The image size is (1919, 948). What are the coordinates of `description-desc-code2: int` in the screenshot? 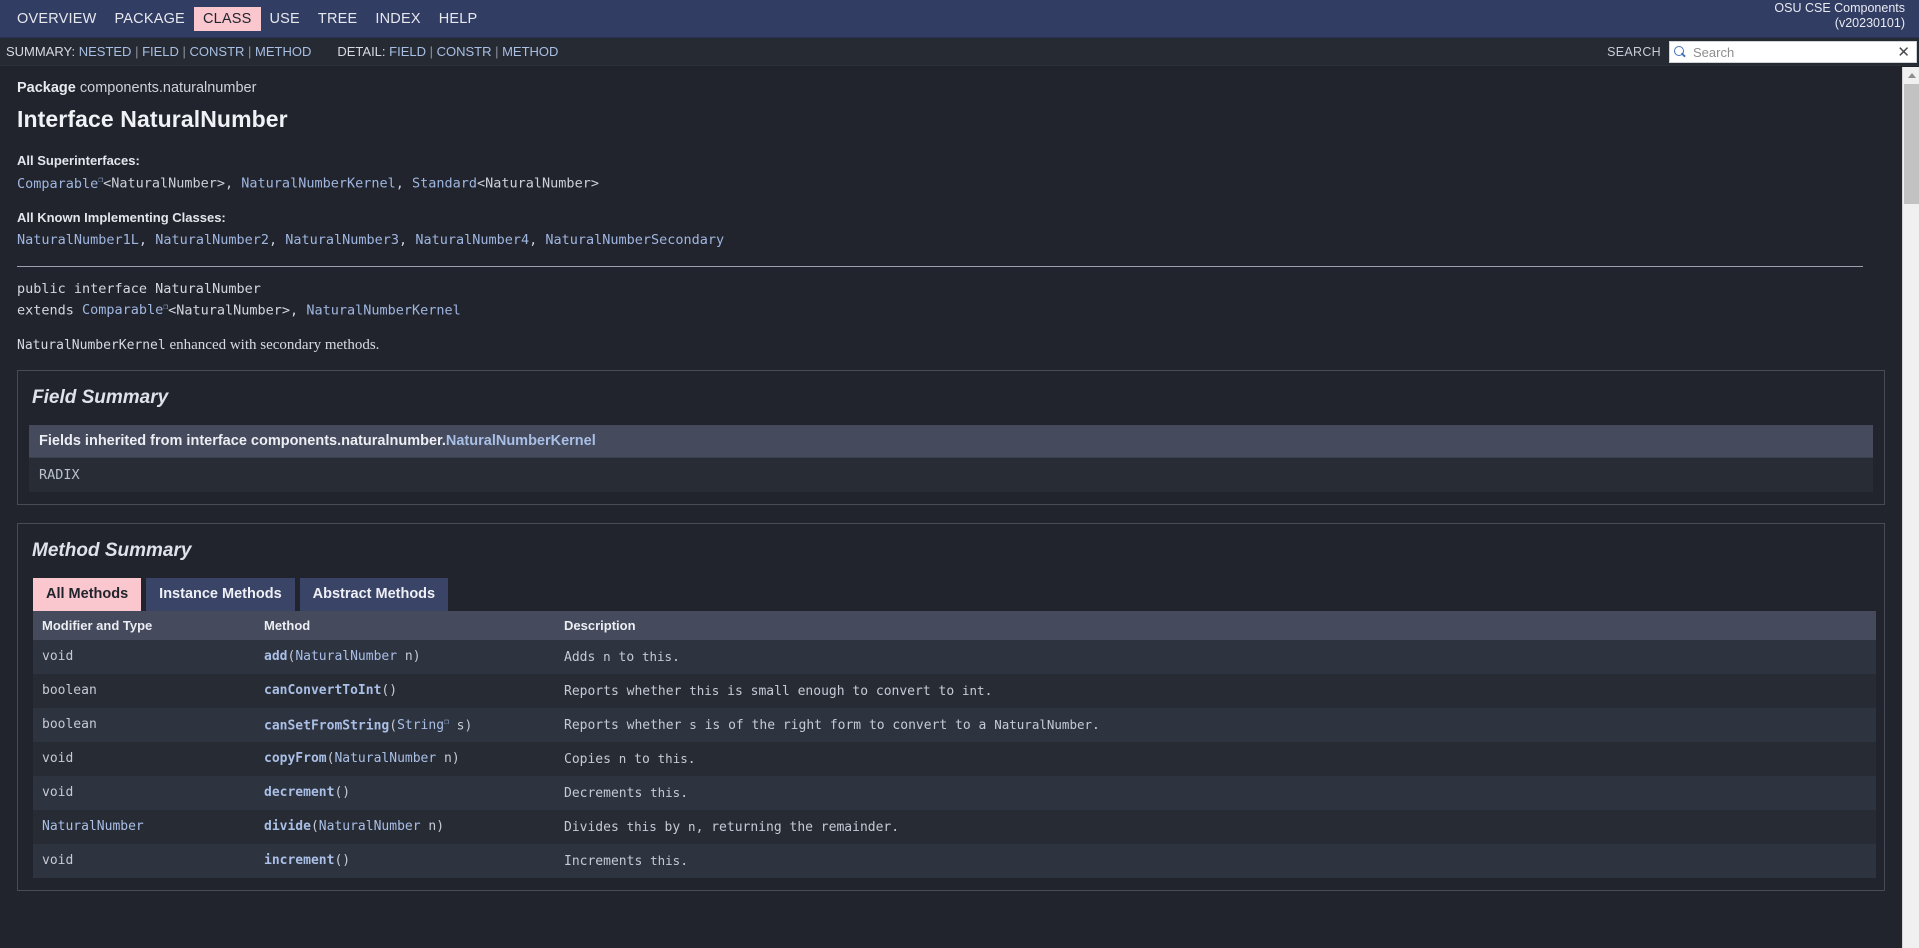 It's located at (973, 690).